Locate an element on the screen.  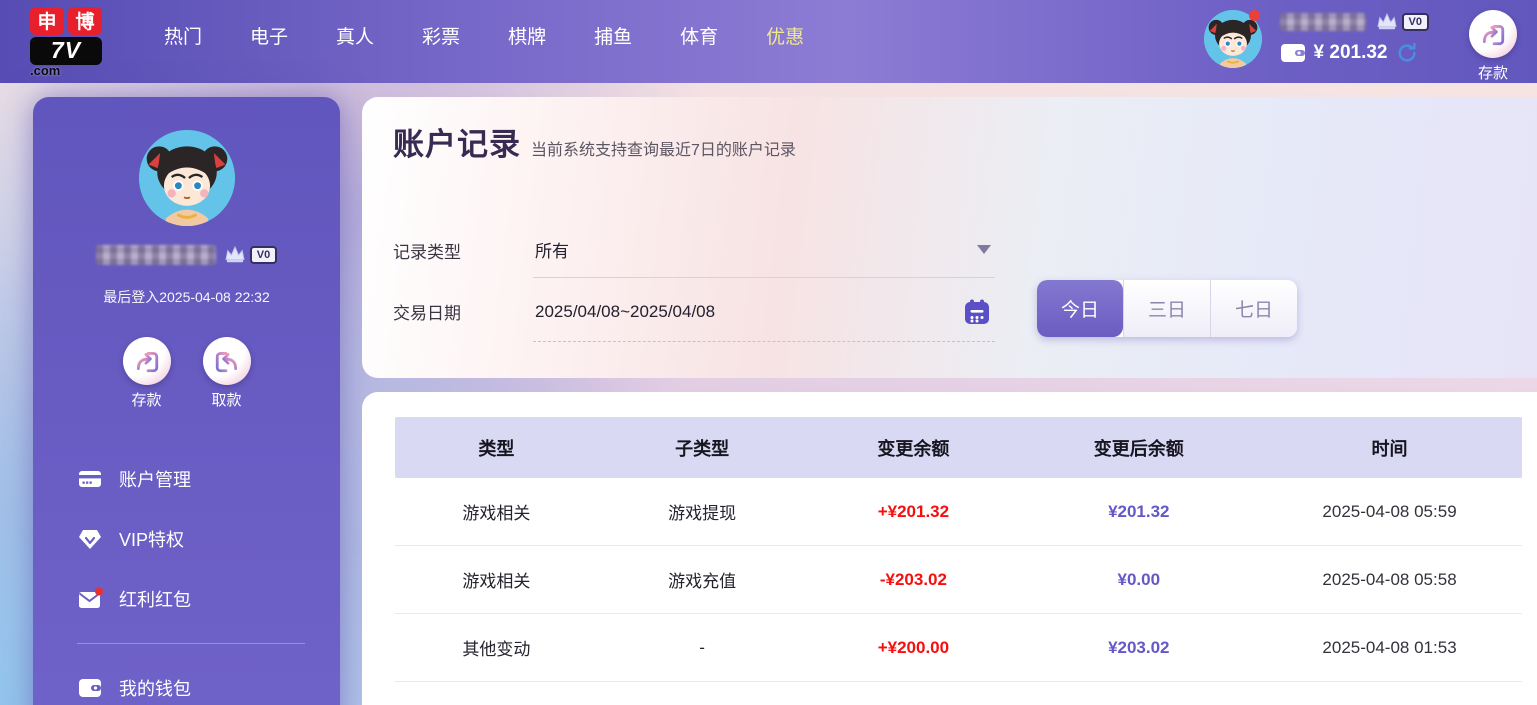
cell-type: 其他变动 is located at coordinates (496, 649).